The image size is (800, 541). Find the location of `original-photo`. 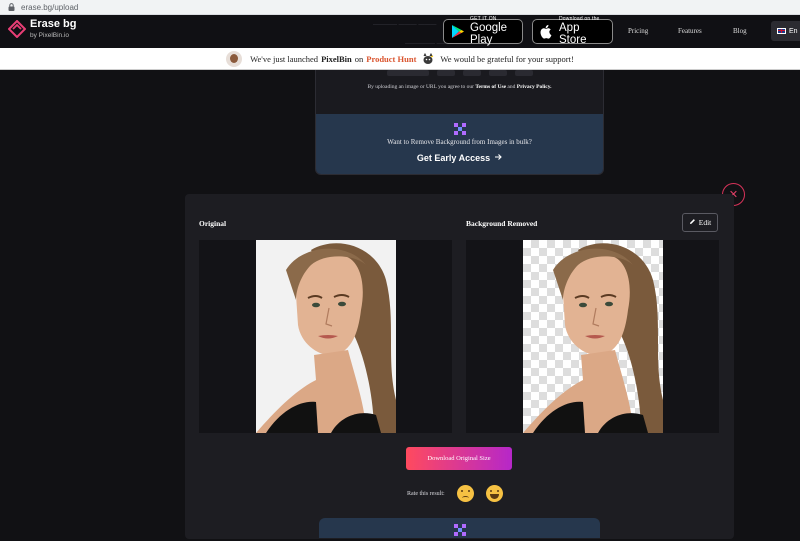

original-photo is located at coordinates (326, 336).